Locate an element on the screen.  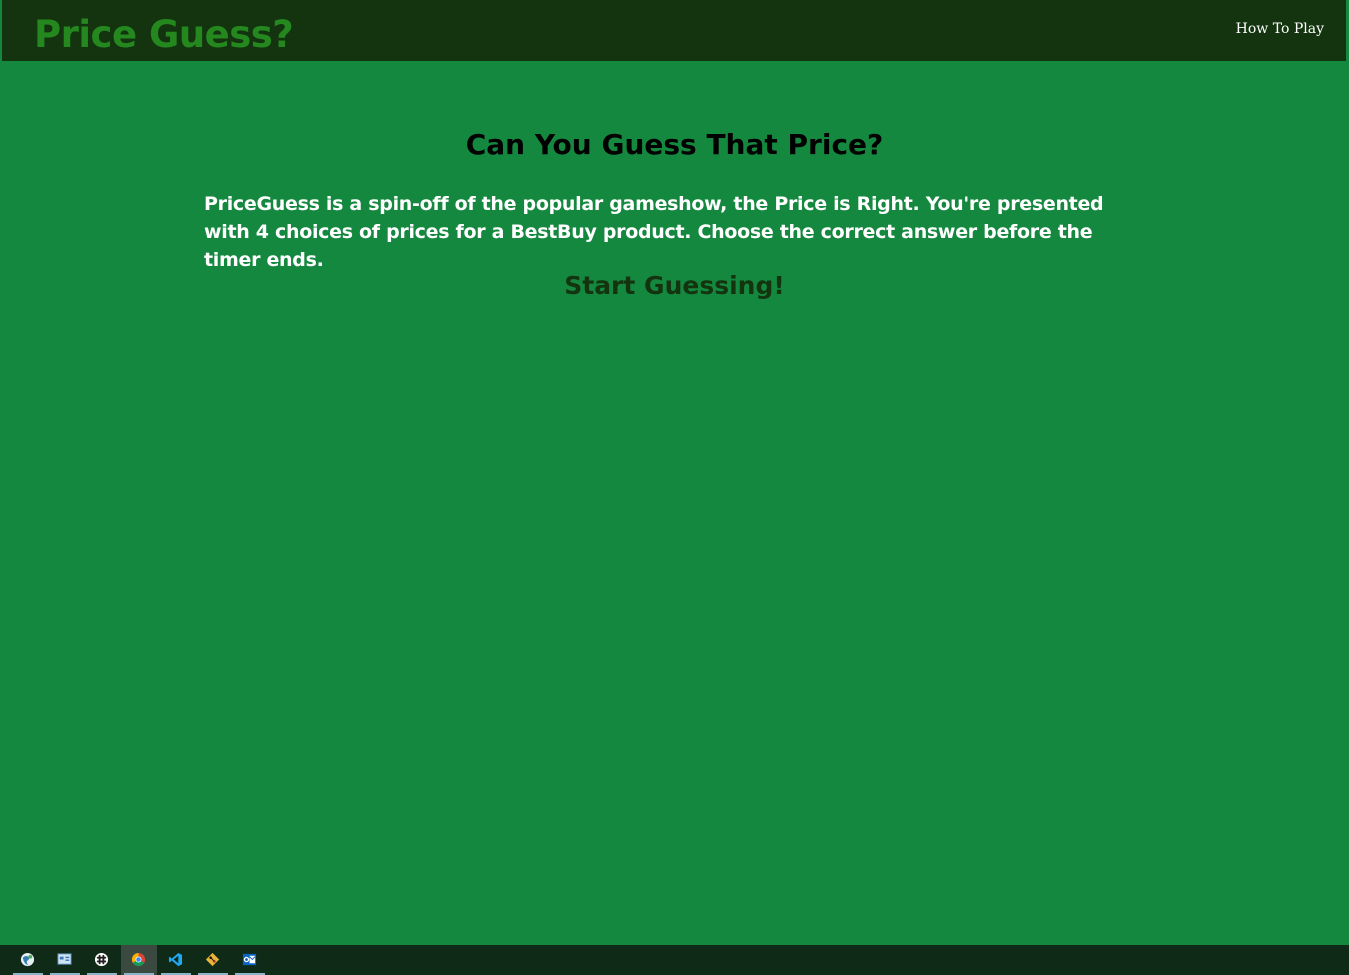
page-heading: Can You Guess That Price? is located at coordinates (674, 144).